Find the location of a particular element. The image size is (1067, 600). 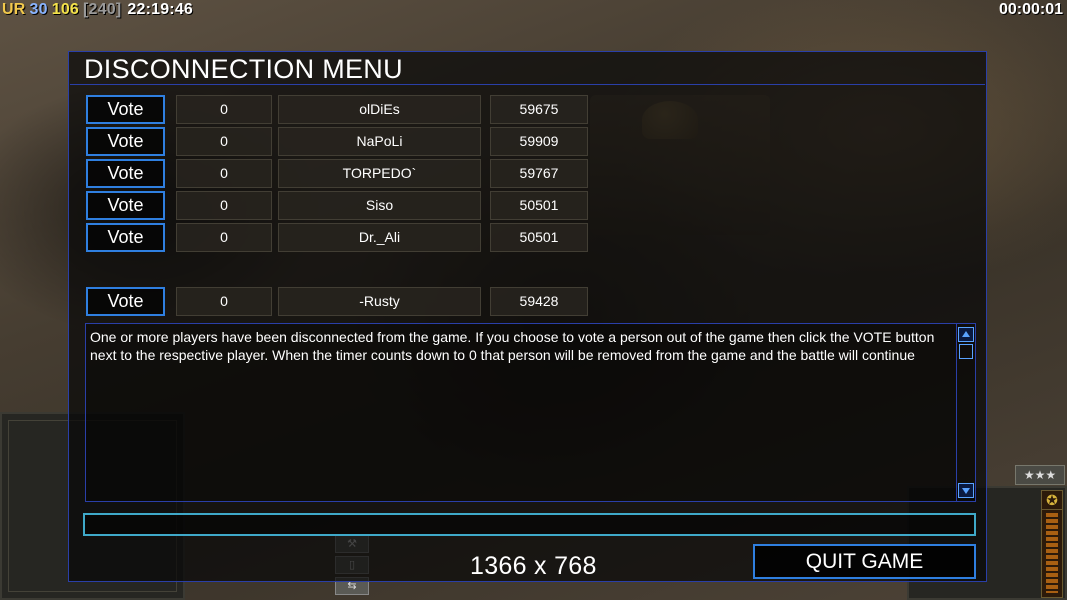

scroll-up-arrow-icon is located at coordinates (966, 334).